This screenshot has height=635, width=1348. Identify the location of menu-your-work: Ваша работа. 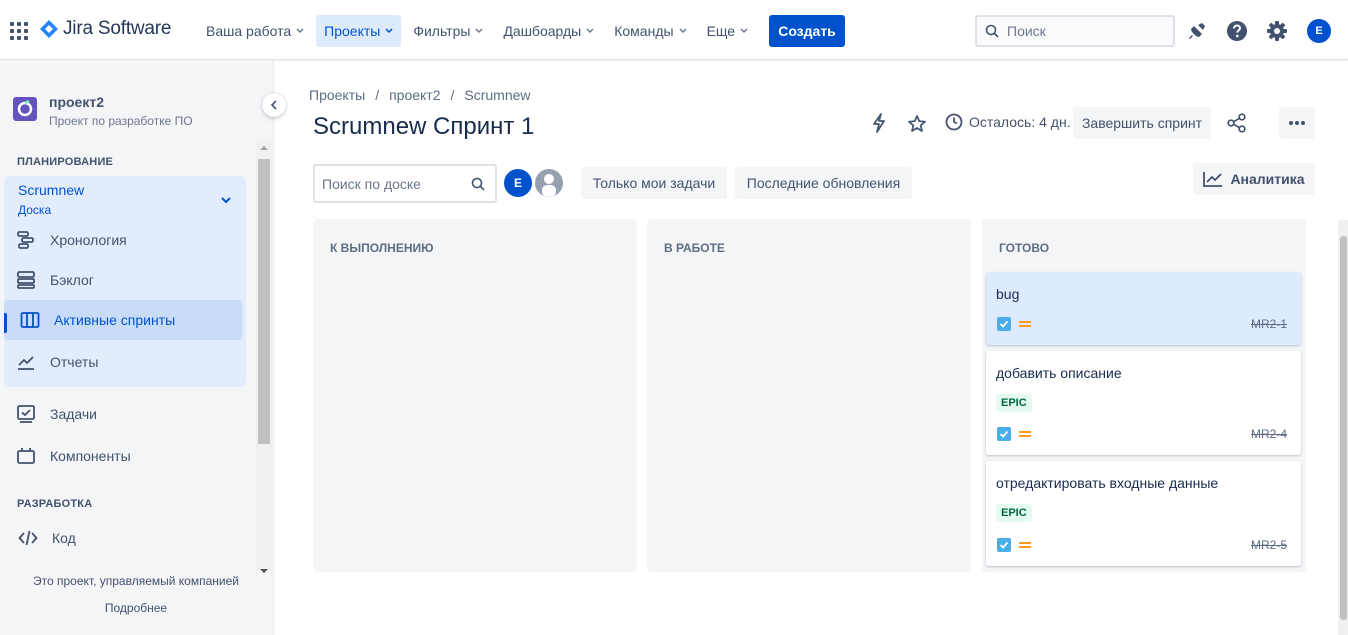
(255, 31).